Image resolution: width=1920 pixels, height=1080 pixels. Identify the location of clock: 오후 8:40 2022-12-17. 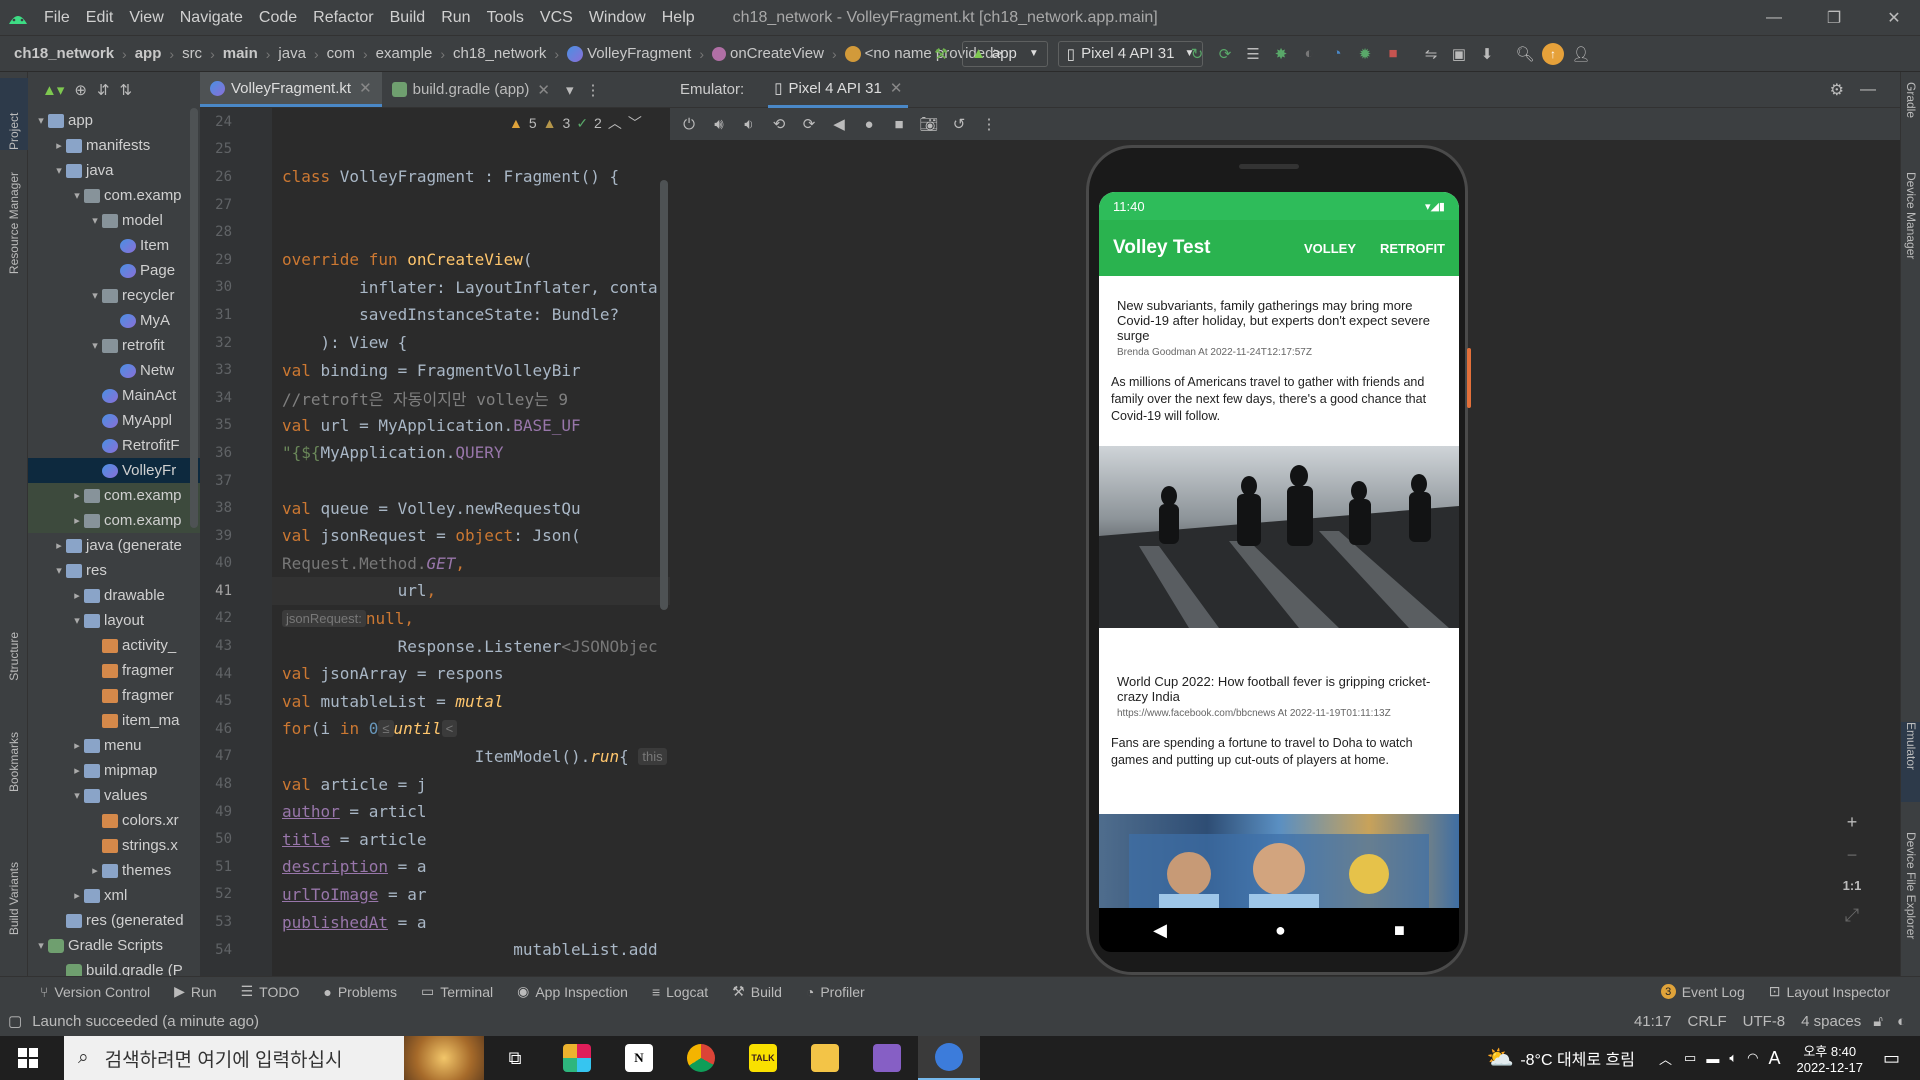
(1829, 1058).